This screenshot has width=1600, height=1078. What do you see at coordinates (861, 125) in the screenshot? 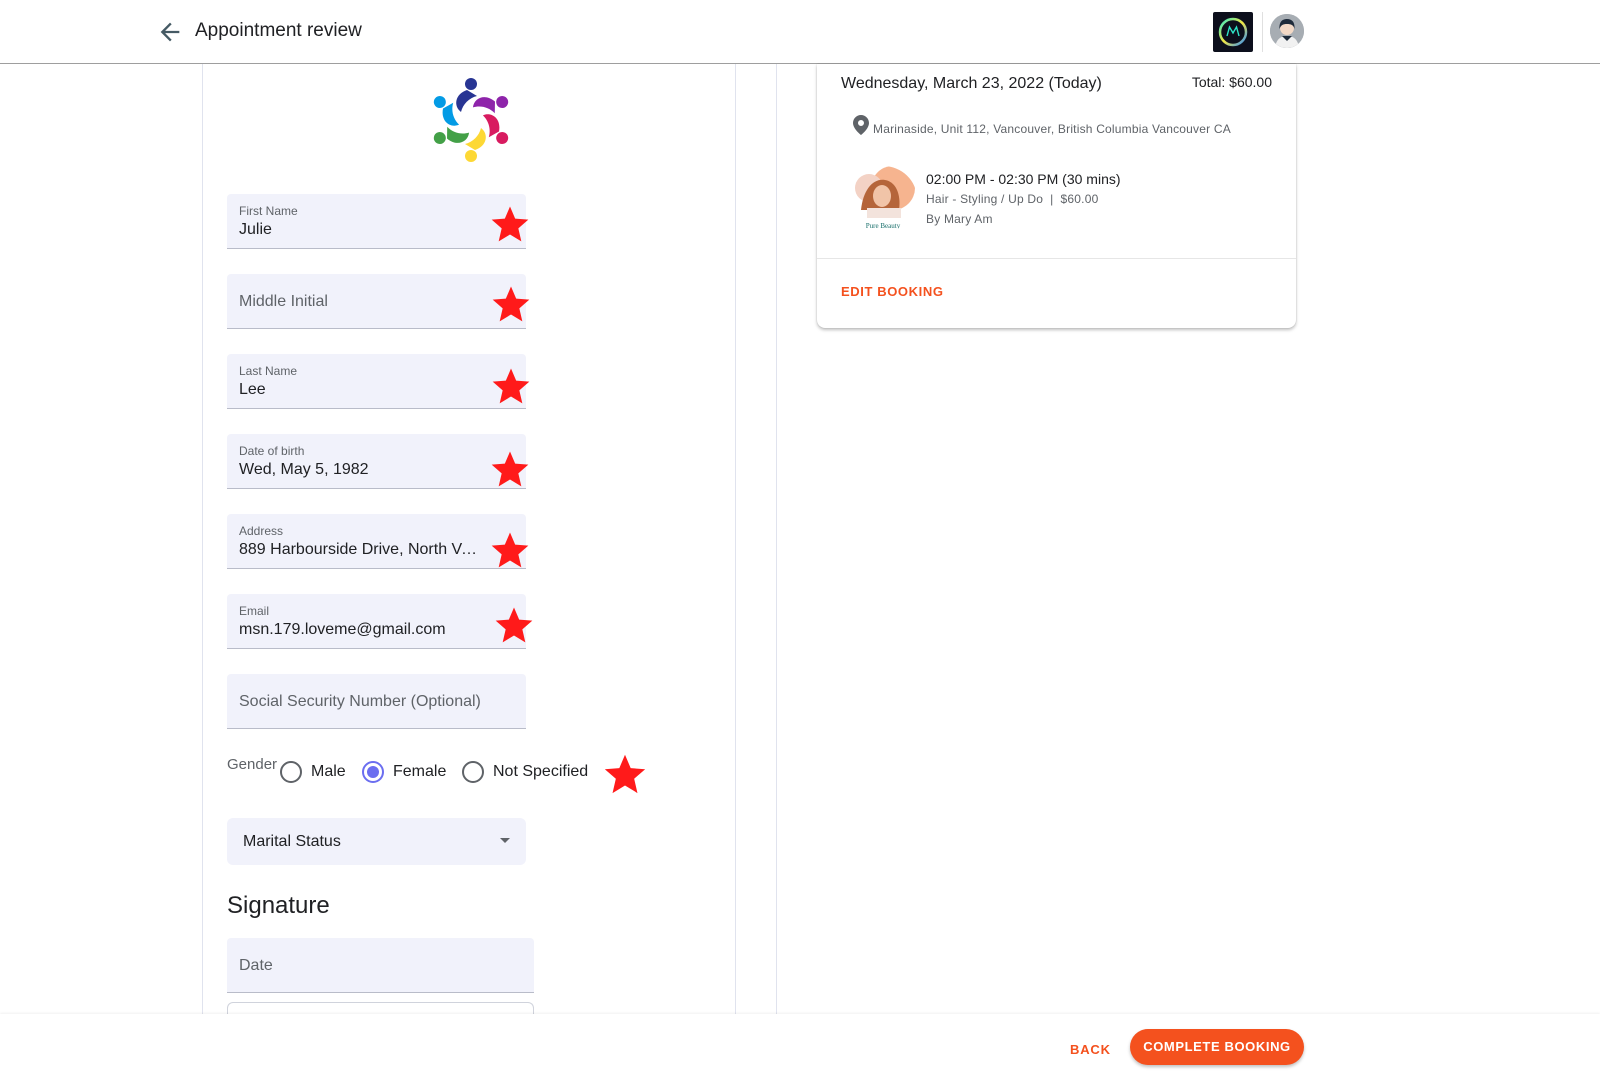
I see `location-pin-icon` at bounding box center [861, 125].